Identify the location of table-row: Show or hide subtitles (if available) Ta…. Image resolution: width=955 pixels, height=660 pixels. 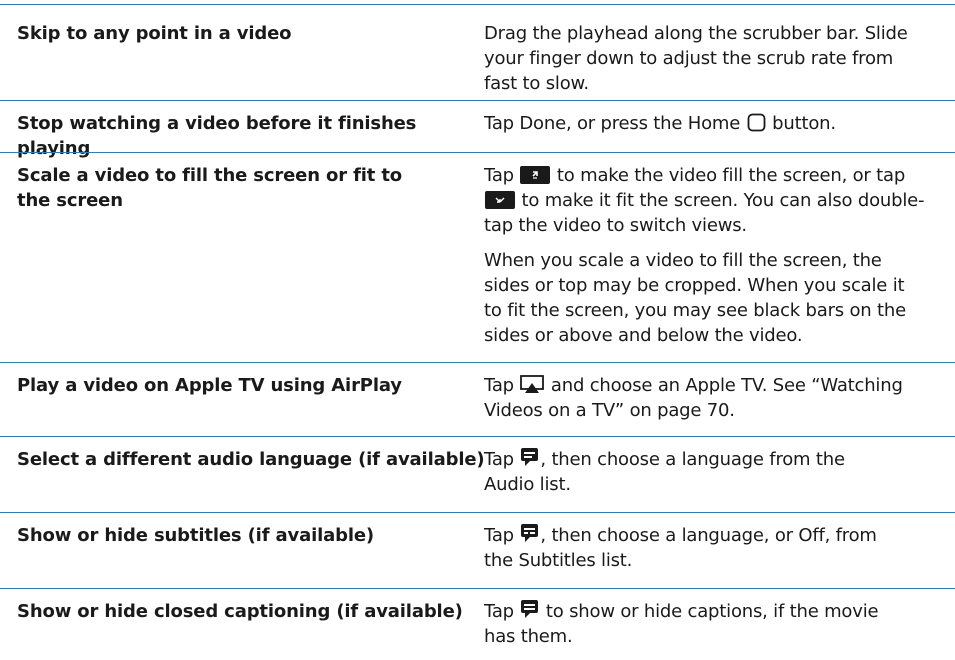
(477, 547).